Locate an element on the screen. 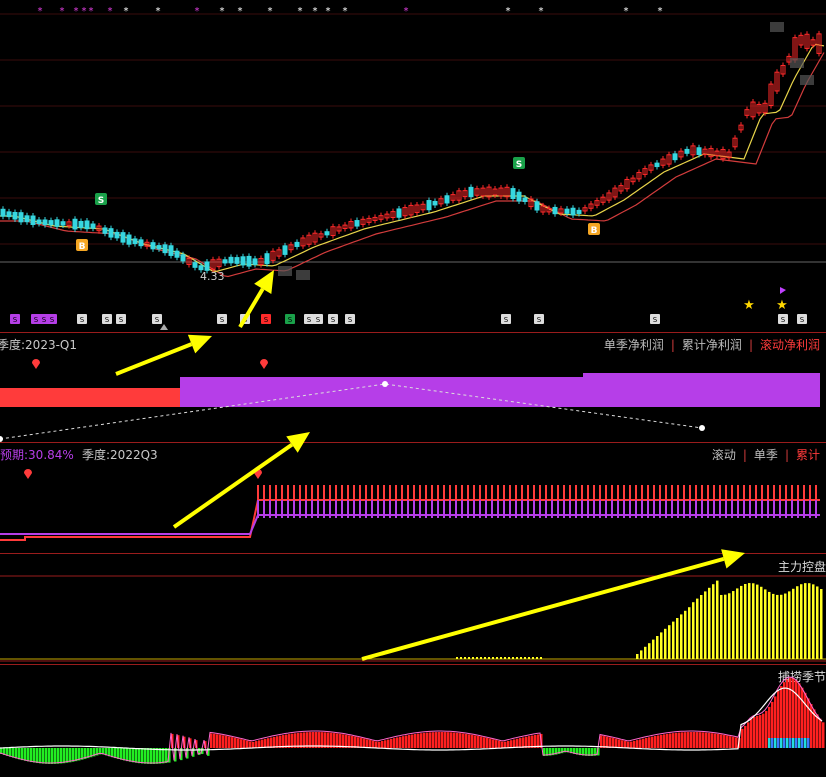 The image size is (826, 777). profit-bar-purple is located at coordinates (500, 392).